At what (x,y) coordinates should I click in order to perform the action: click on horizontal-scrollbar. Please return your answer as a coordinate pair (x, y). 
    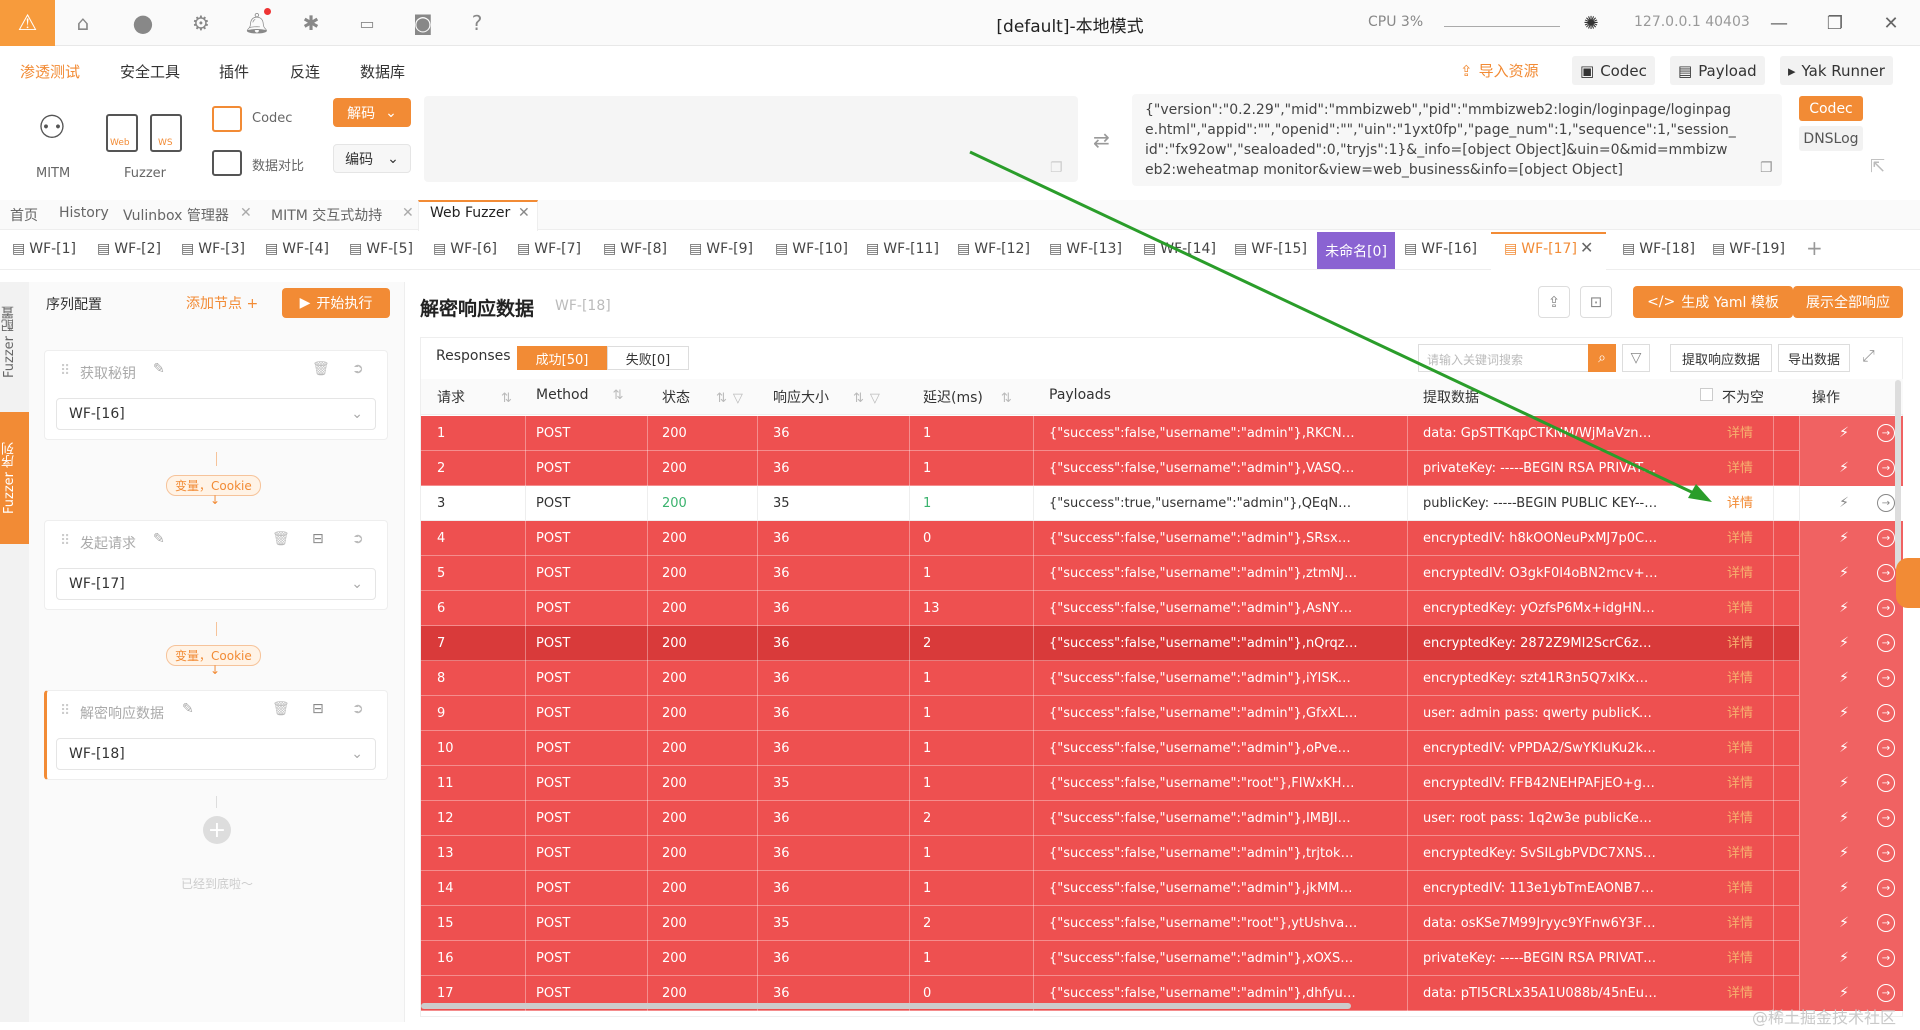
    Looking at the image, I should click on (886, 1006).